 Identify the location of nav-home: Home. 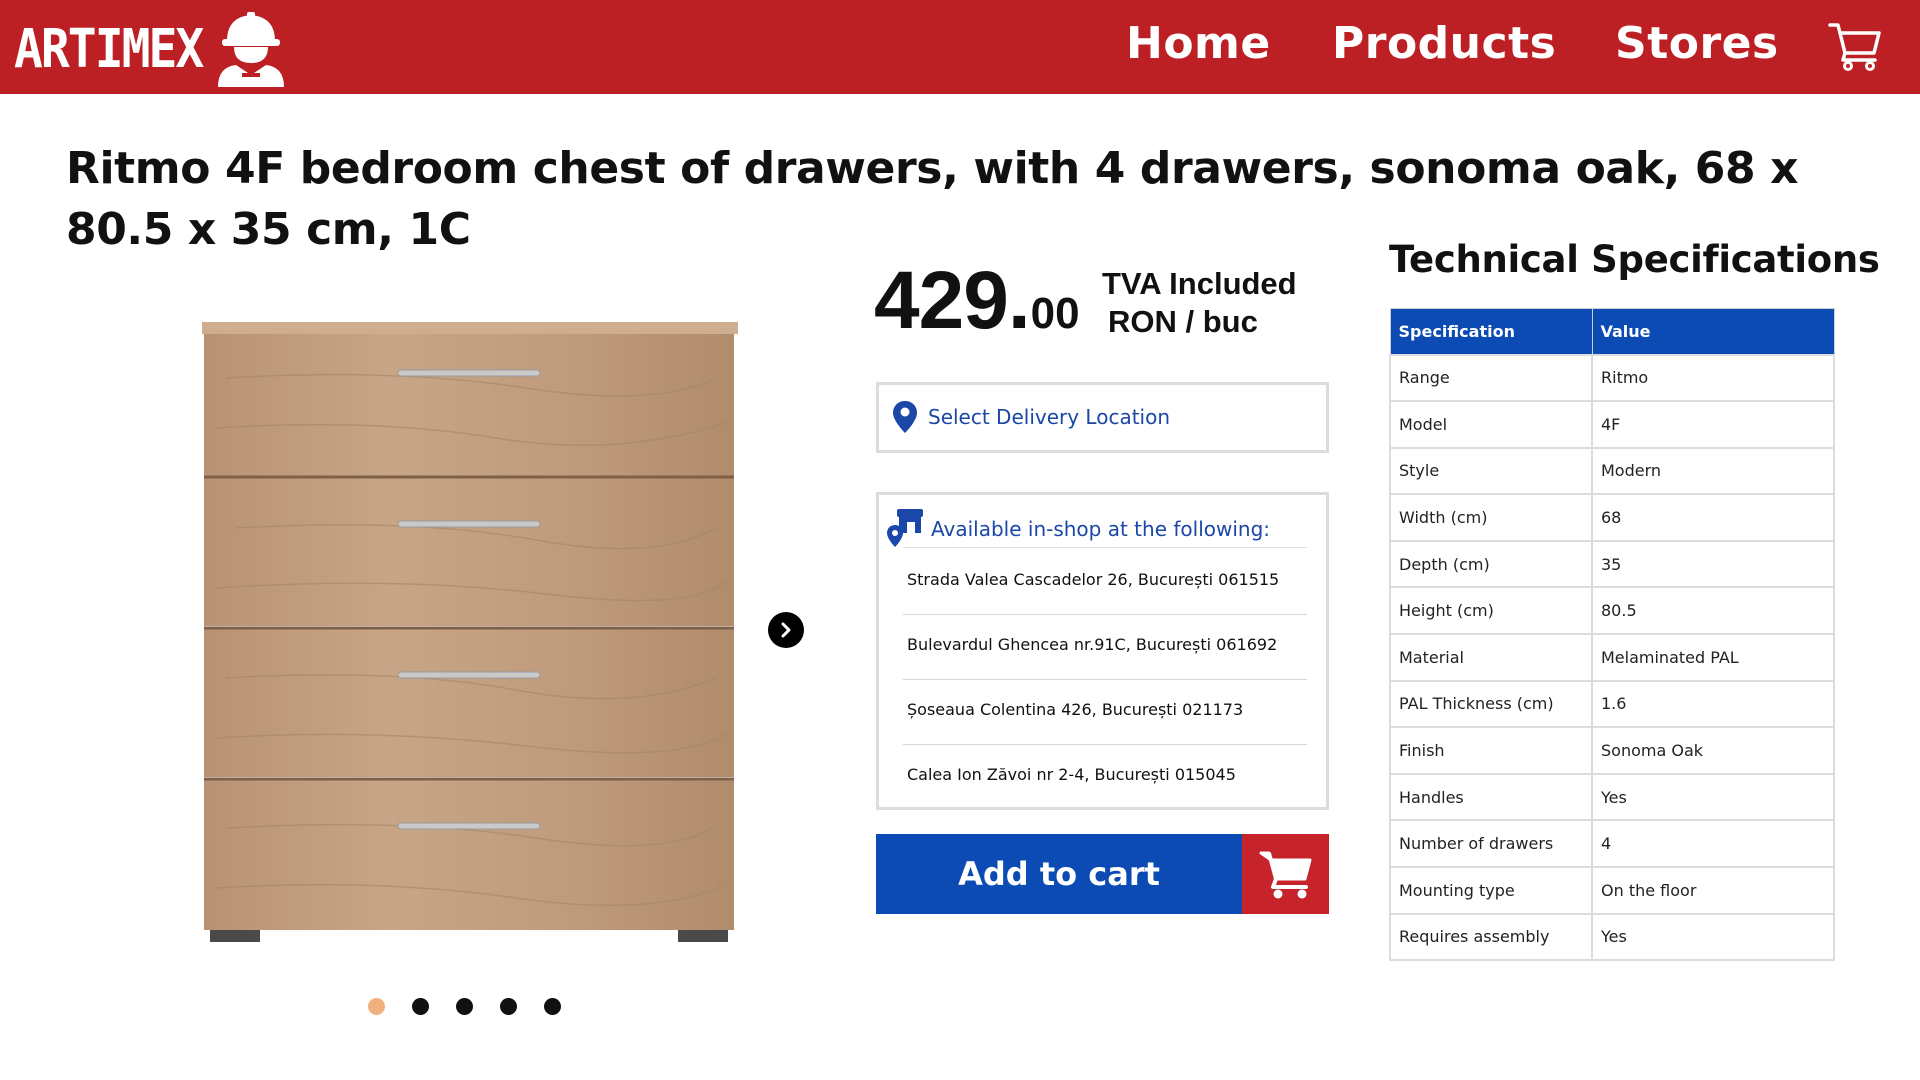
(1198, 43).